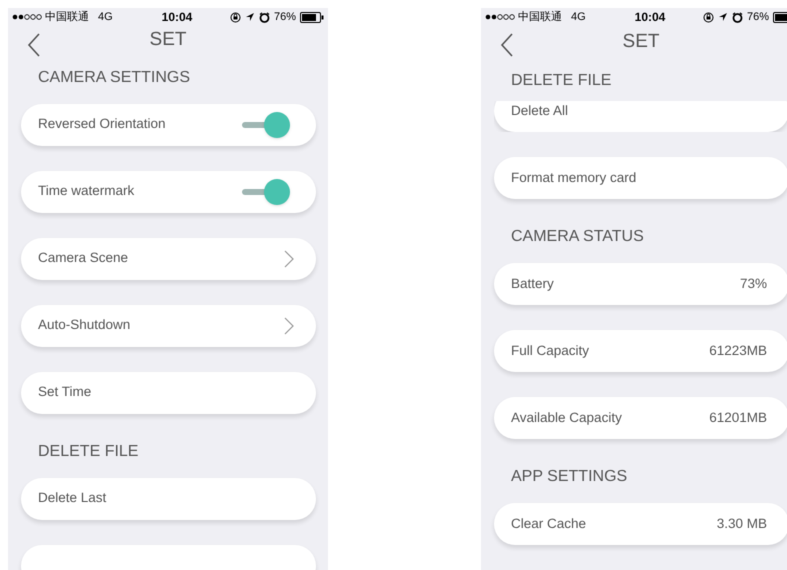 This screenshot has height=570, width=787. I want to click on row-label: Full Capacity, so click(550, 351).